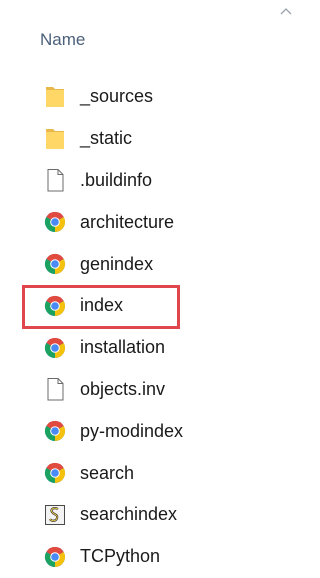  I want to click on file-name: search, so click(107, 472).